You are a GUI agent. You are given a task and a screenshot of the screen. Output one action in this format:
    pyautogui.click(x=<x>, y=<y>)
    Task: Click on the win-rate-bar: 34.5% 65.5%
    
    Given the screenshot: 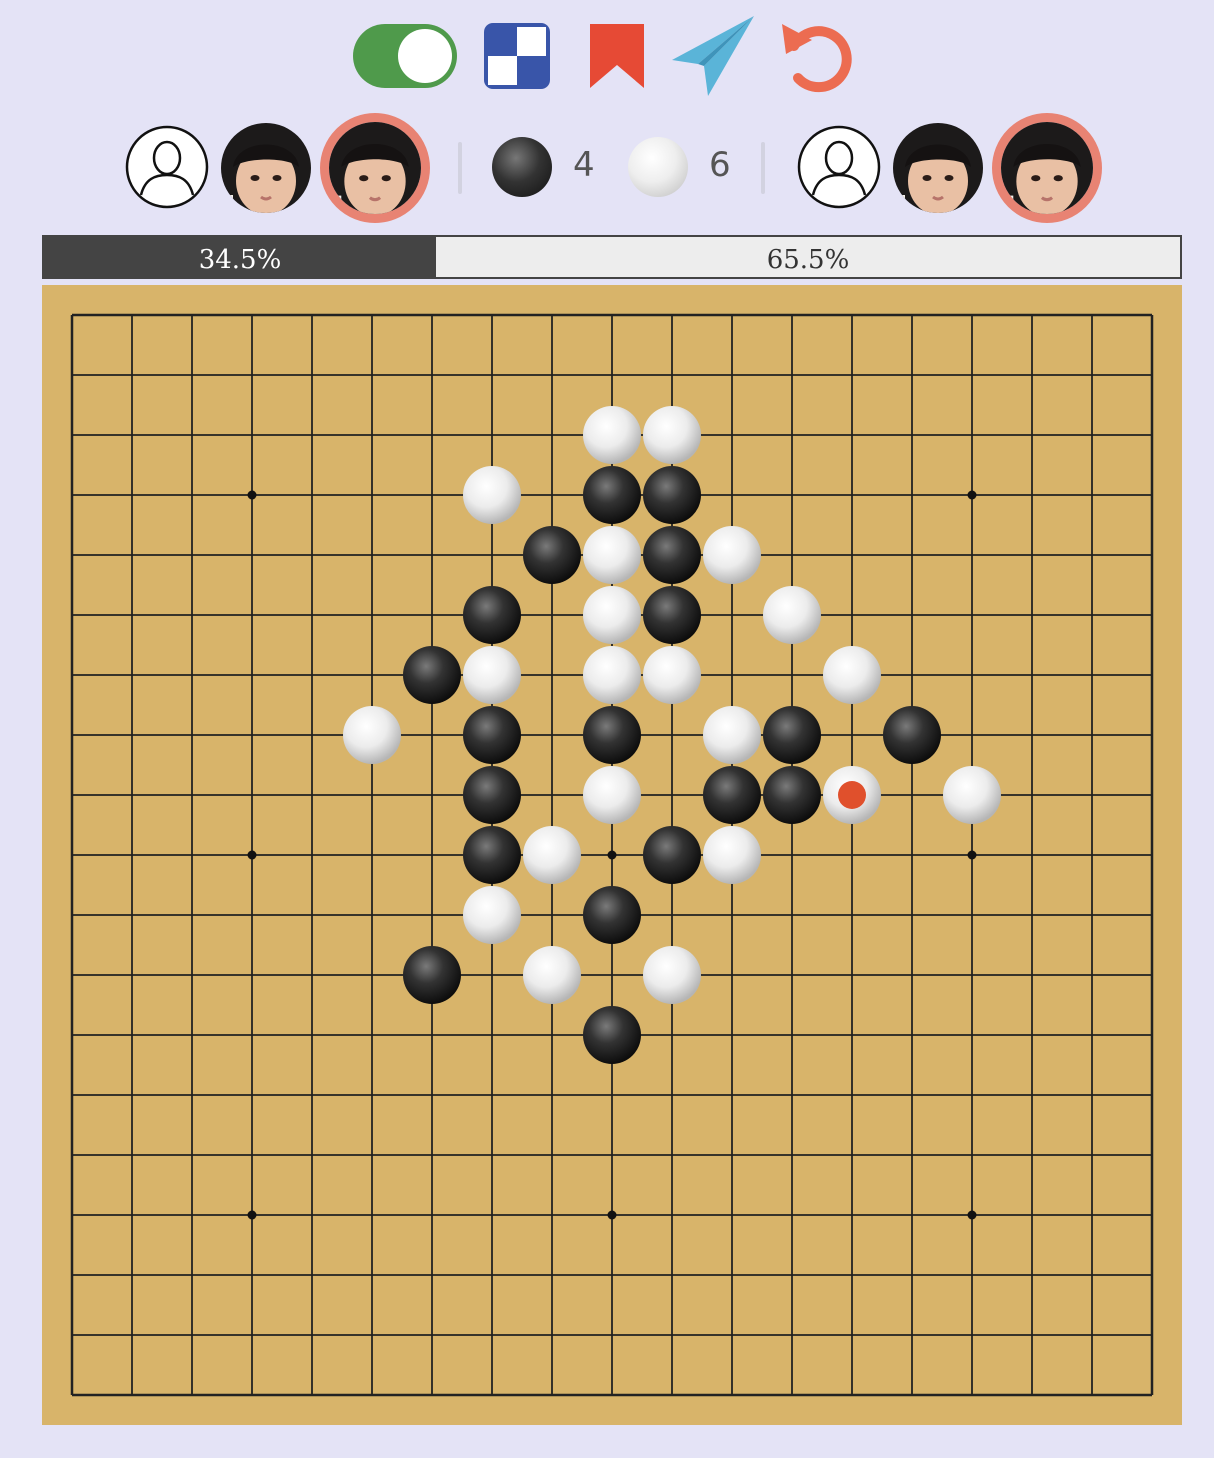 What is the action you would take?
    pyautogui.click(x=612, y=257)
    